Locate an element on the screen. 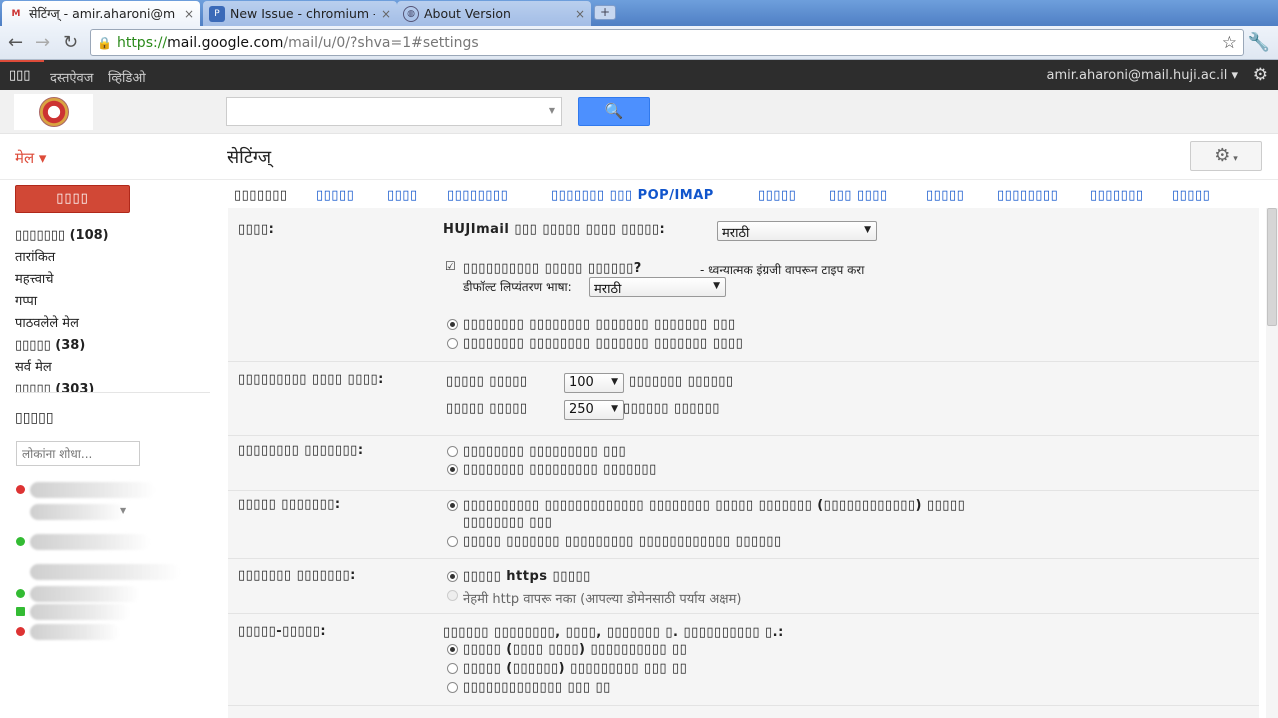 Image resolution: width=1278 pixels, height=718 pixels. logo is located at coordinates (53, 112).